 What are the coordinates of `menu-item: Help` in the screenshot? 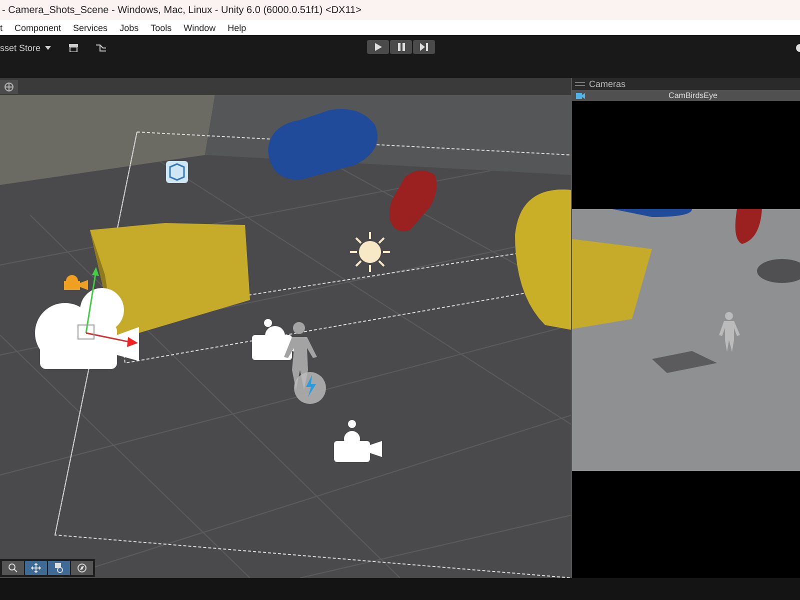 It's located at (237, 27).